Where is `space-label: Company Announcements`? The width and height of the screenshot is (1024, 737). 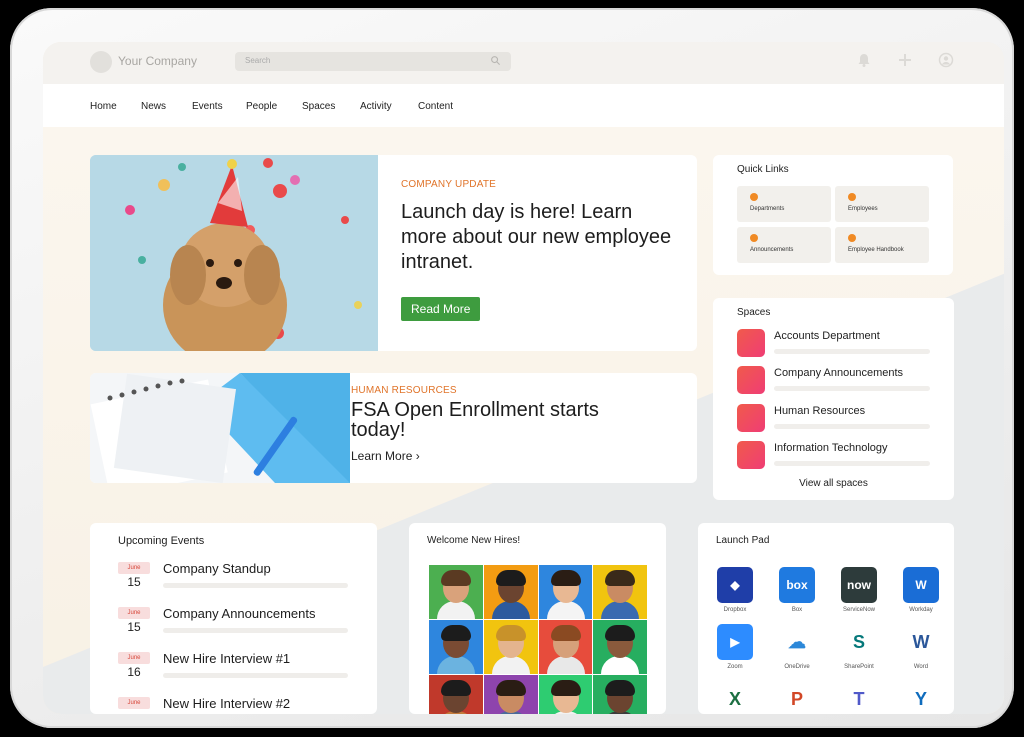
space-label: Company Announcements is located at coordinates (839, 373).